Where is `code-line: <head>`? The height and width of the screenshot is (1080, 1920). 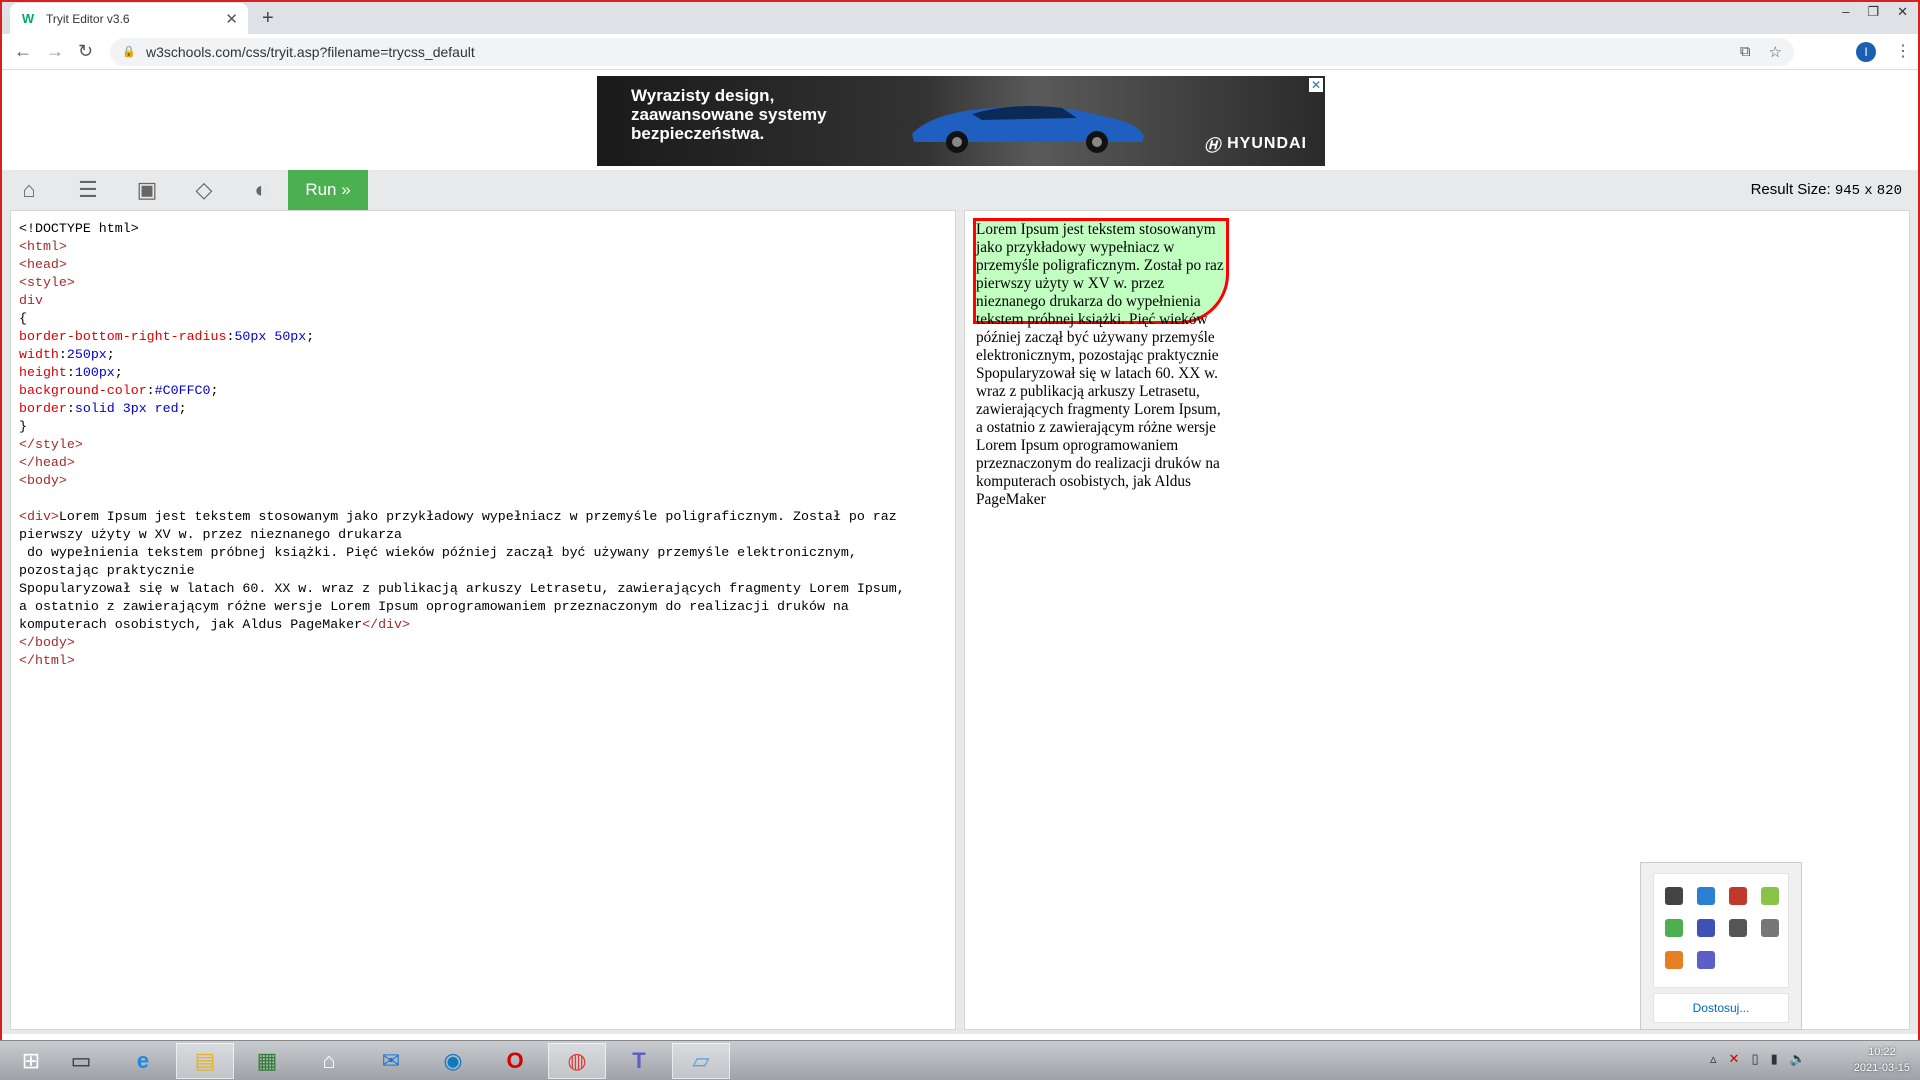 code-line: <head> is located at coordinates (462, 265).